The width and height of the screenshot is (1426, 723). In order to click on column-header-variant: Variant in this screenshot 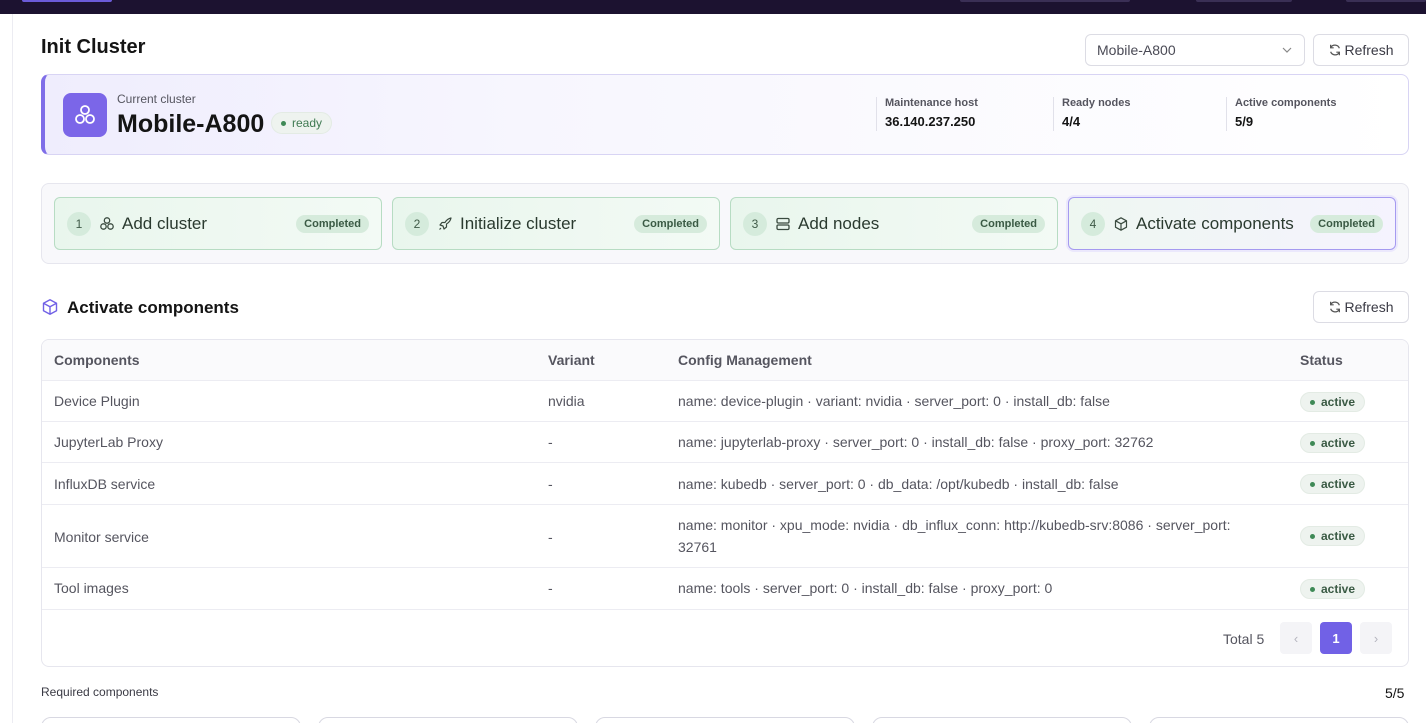, I will do `click(571, 360)`.